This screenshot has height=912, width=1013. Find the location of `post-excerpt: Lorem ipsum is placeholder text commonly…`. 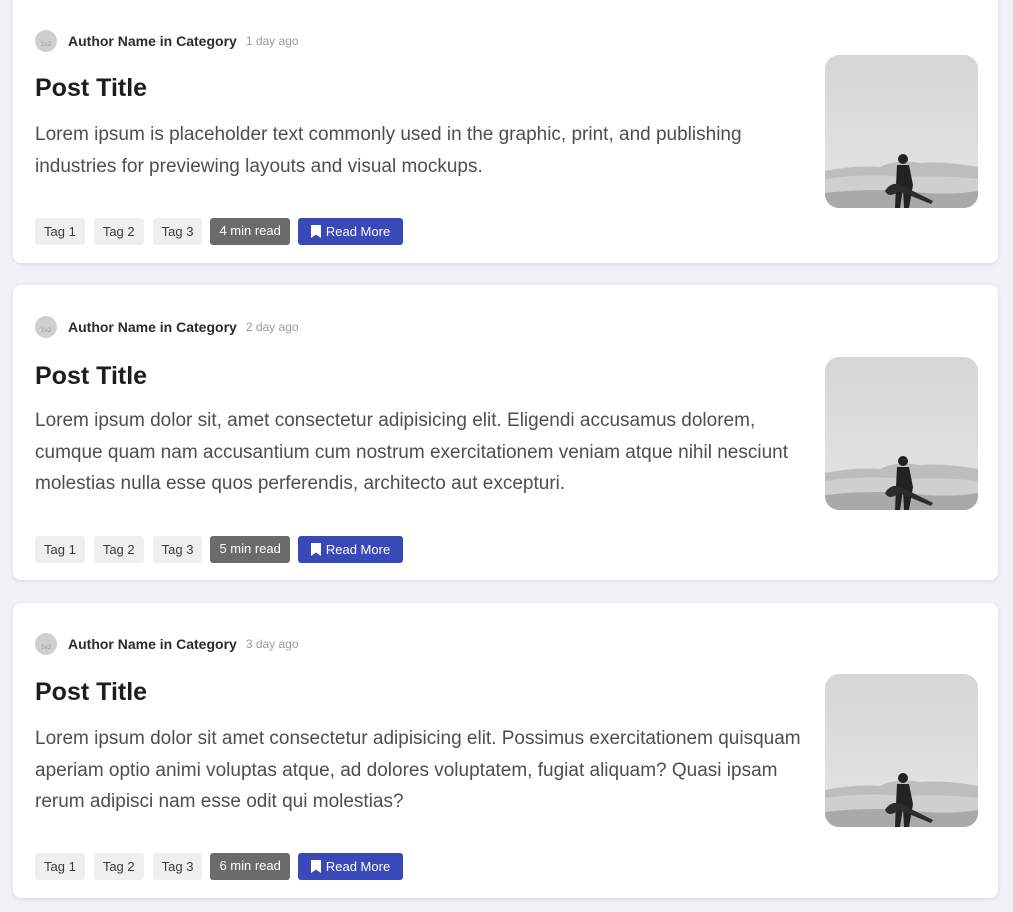

post-excerpt: Lorem ipsum is placeholder text commonly… is located at coordinates (388, 150).